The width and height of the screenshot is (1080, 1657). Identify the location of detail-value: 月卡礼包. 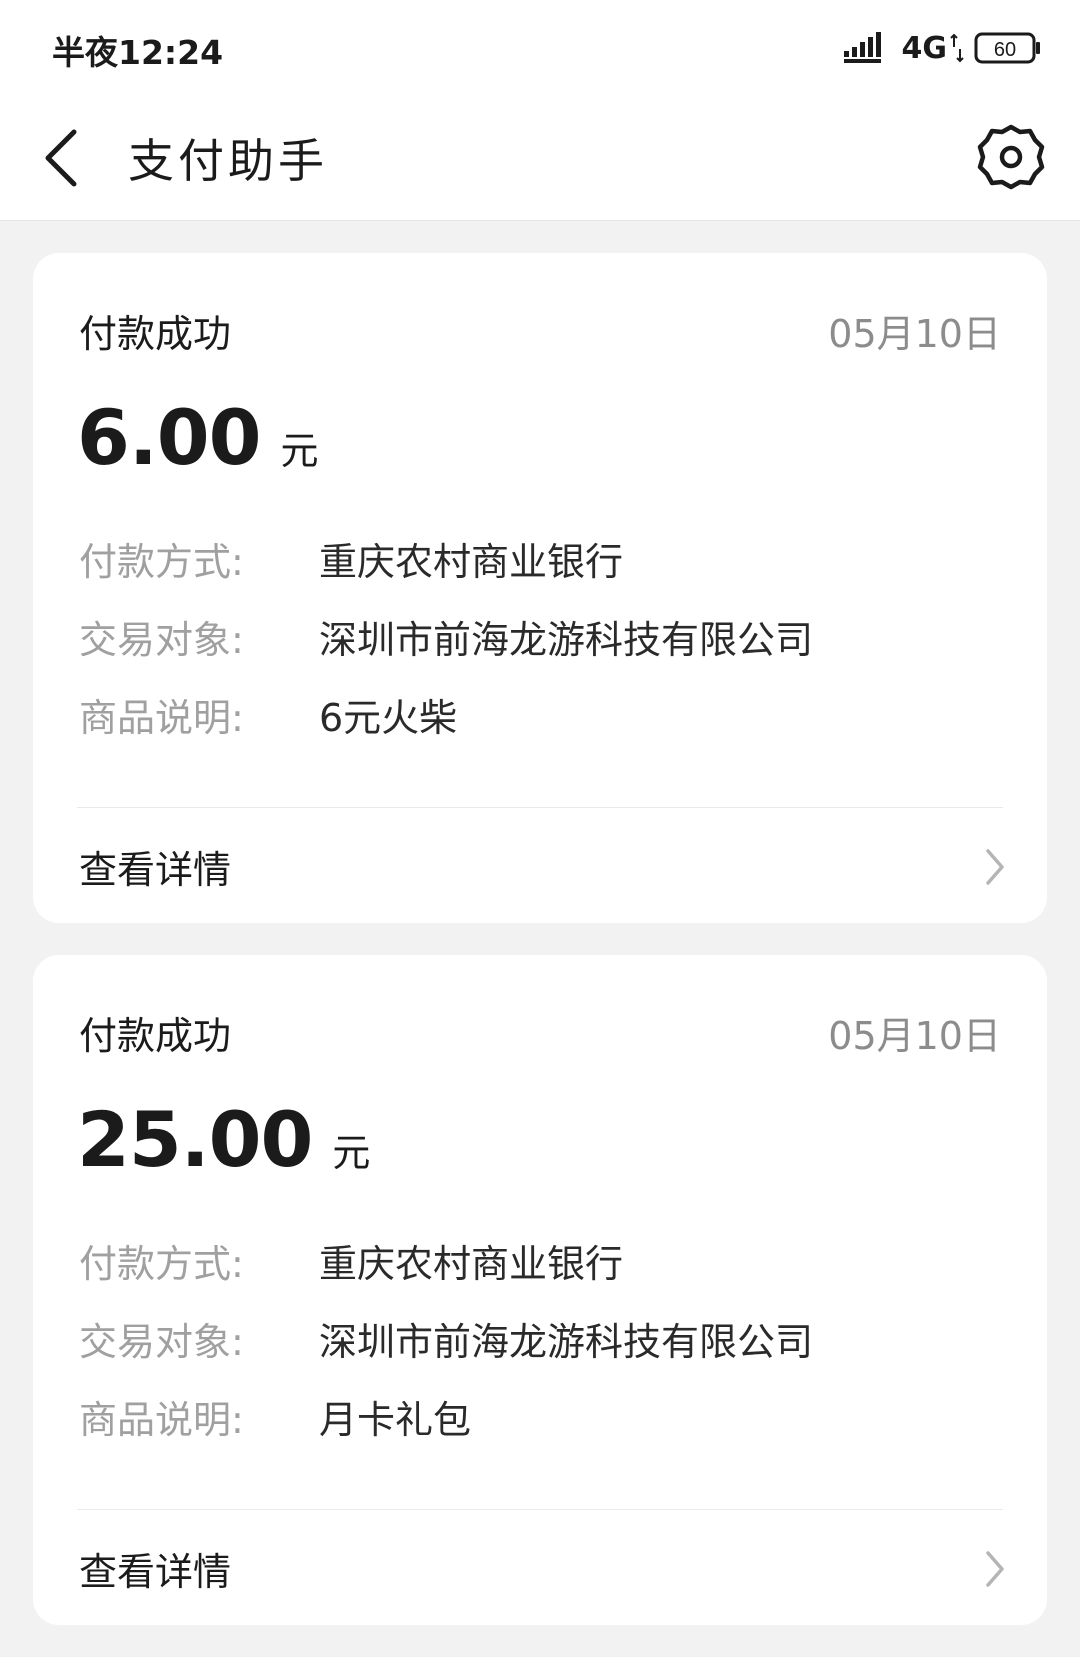
(395, 1419).